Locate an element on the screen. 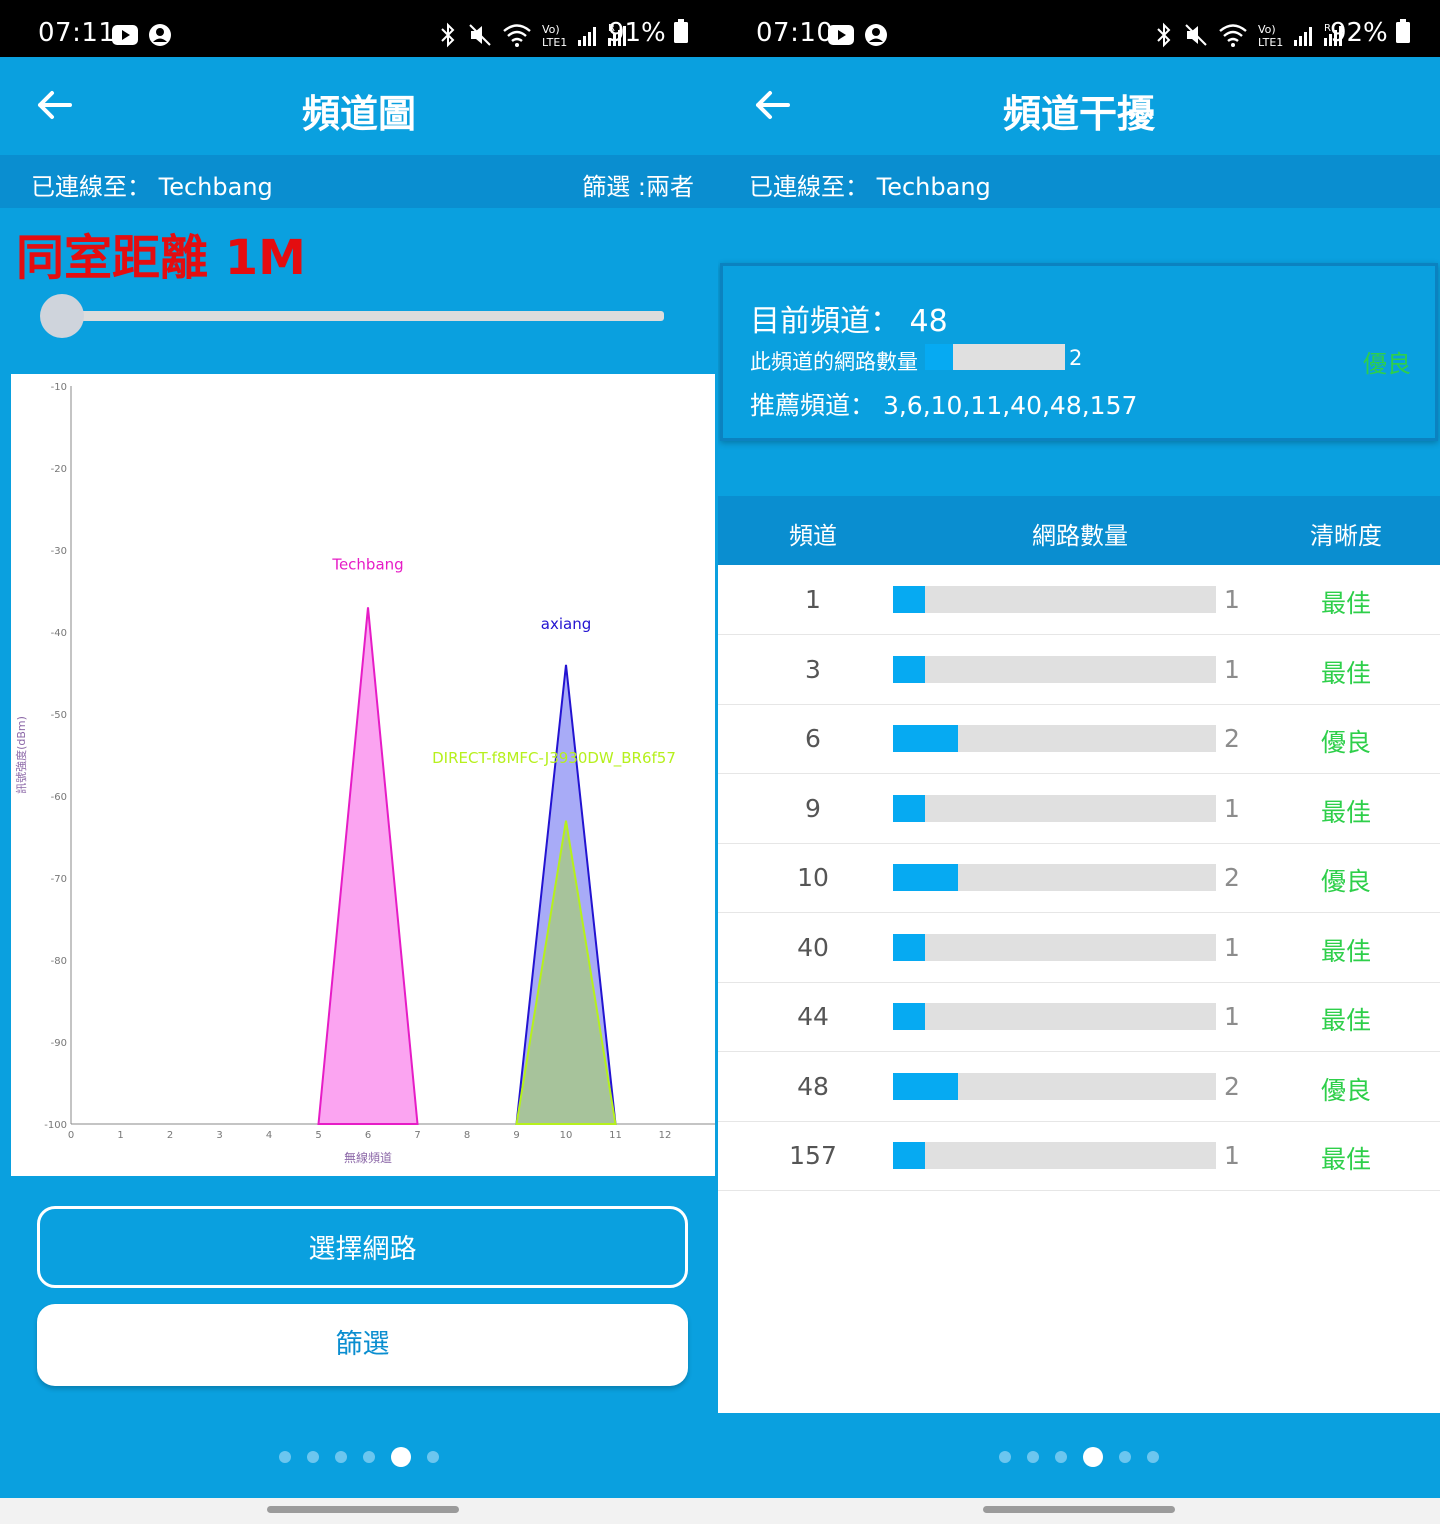 This screenshot has height=1524, width=1440. table-row: 10 2 優良 is located at coordinates (1079, 878).